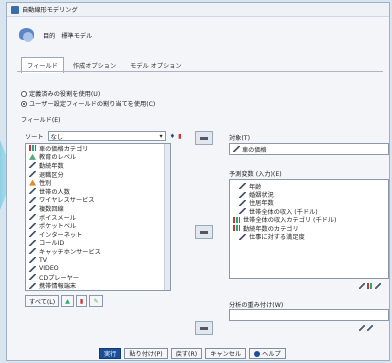 The width and height of the screenshot is (392, 363). I want to click on move-to-predictors-button, so click(204, 232).